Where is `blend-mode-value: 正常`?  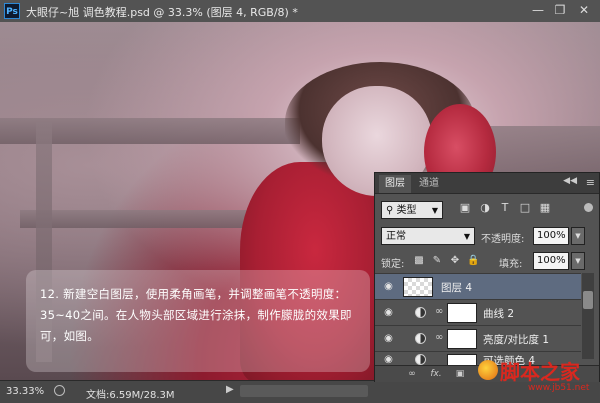
blend-mode-value: 正常 is located at coordinates (396, 236).